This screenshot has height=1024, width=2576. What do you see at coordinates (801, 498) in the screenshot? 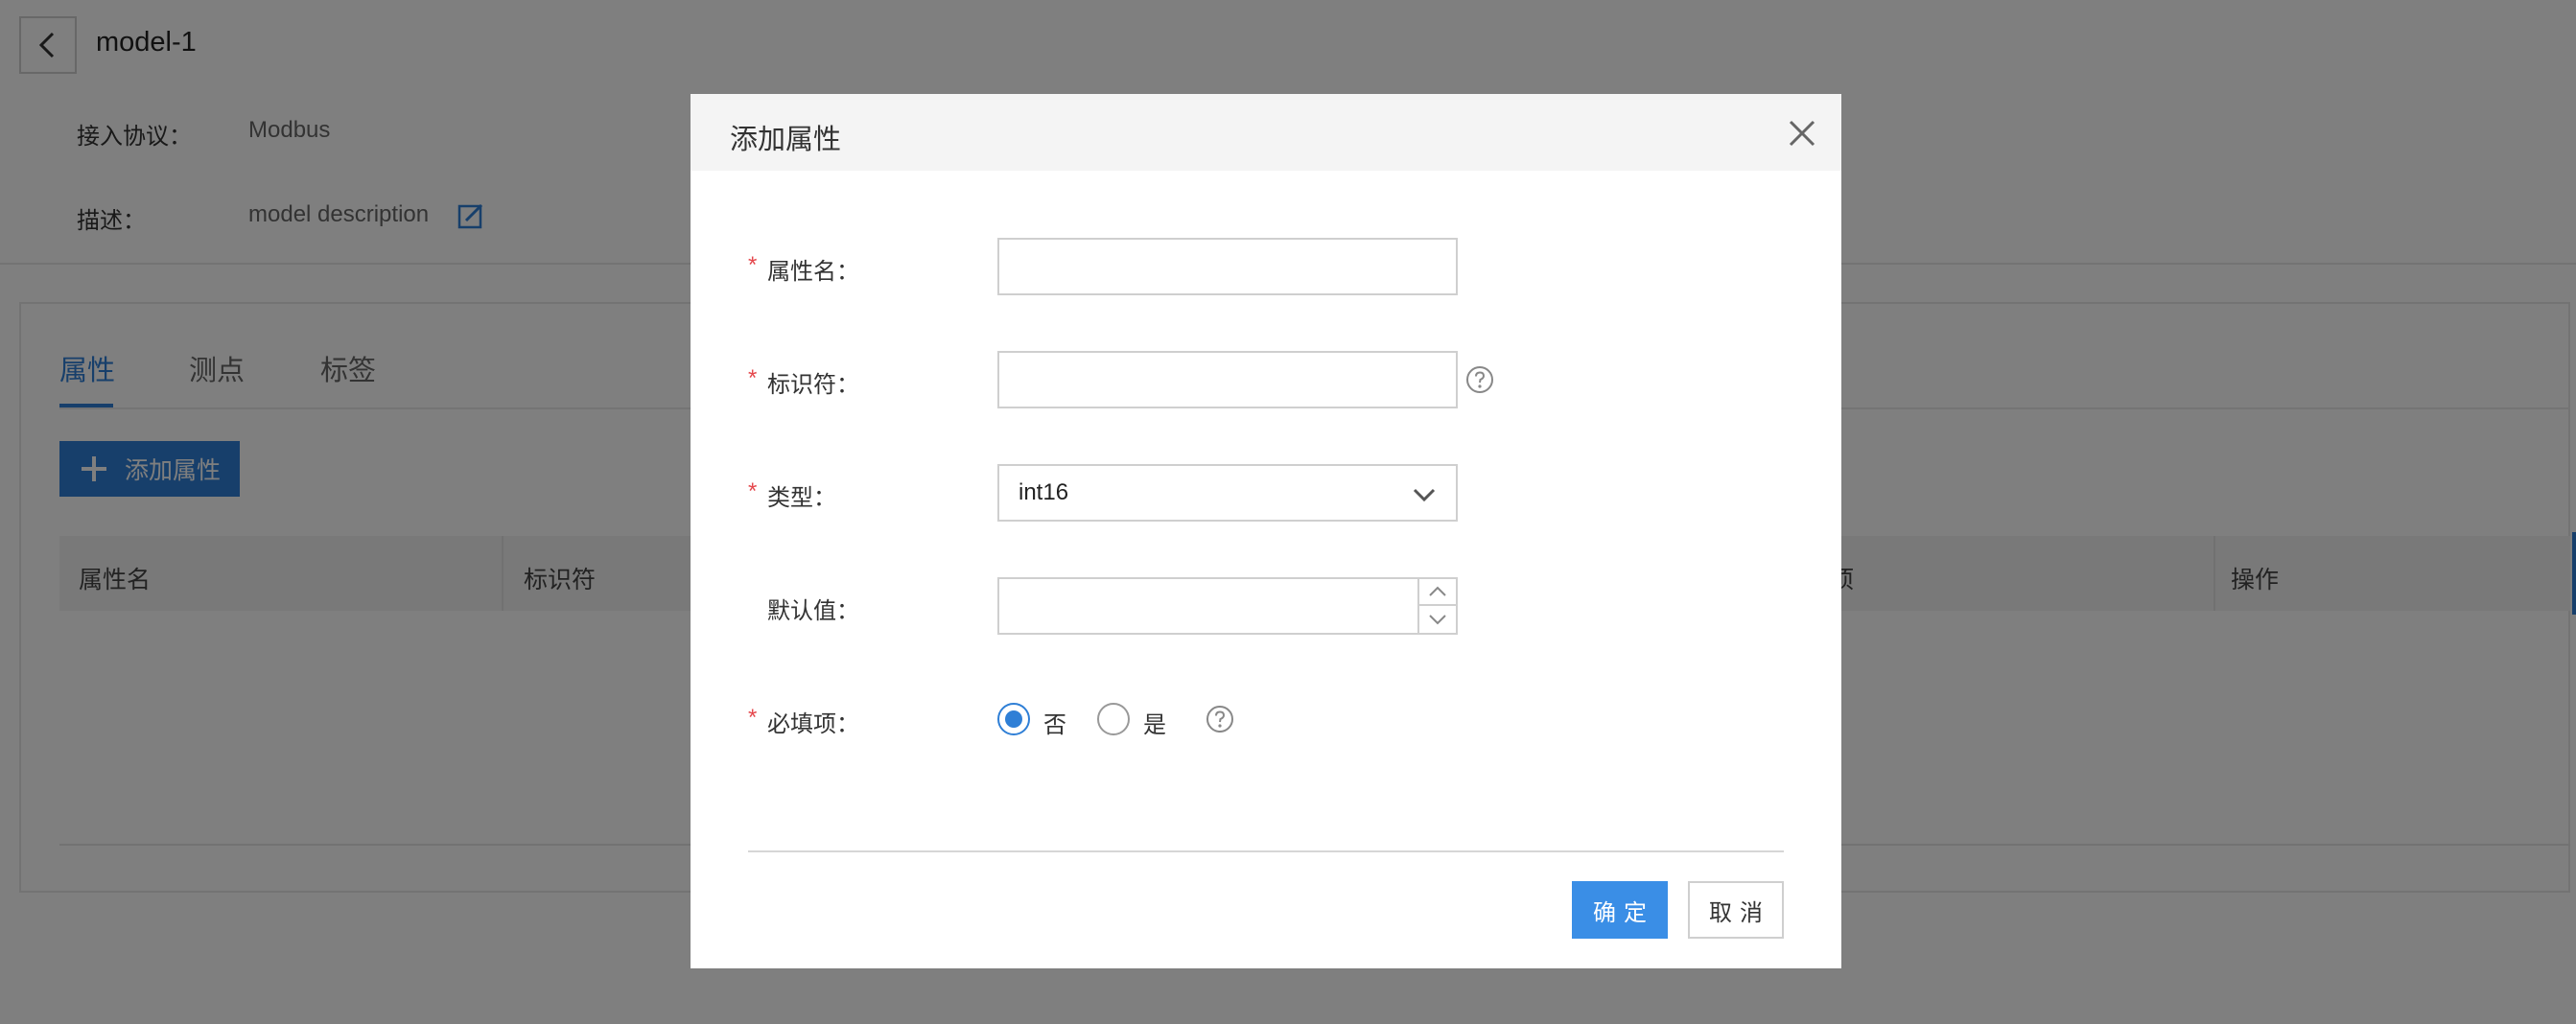
I see `type-label: 类型：` at bounding box center [801, 498].